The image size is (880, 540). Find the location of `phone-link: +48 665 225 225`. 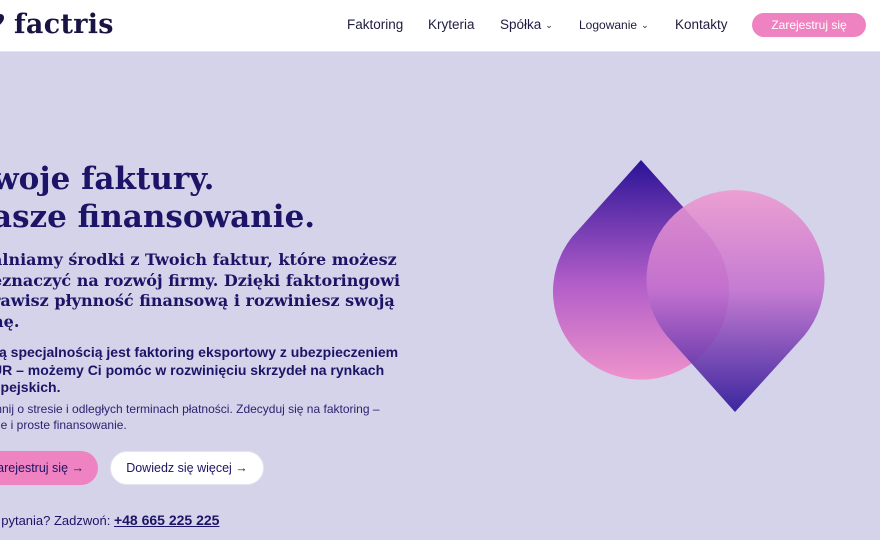

phone-link: +48 665 225 225 is located at coordinates (167, 520).